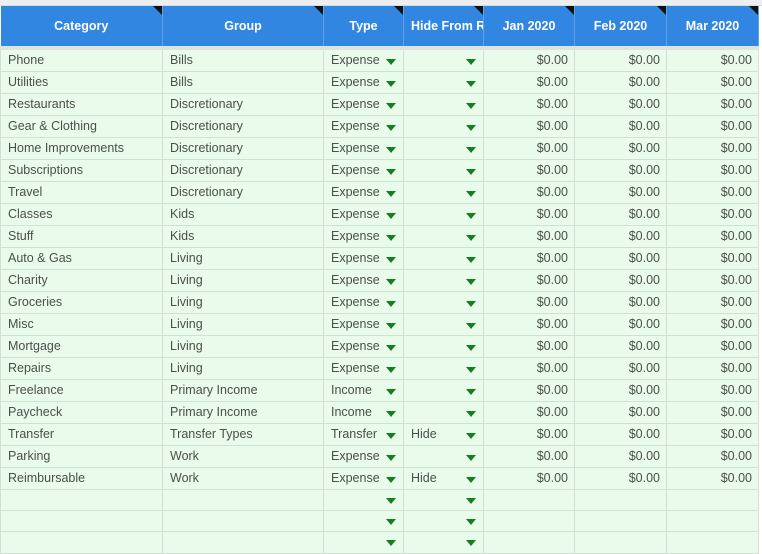 The height and width of the screenshot is (554, 762). I want to click on cell-mar, so click(712, 521).